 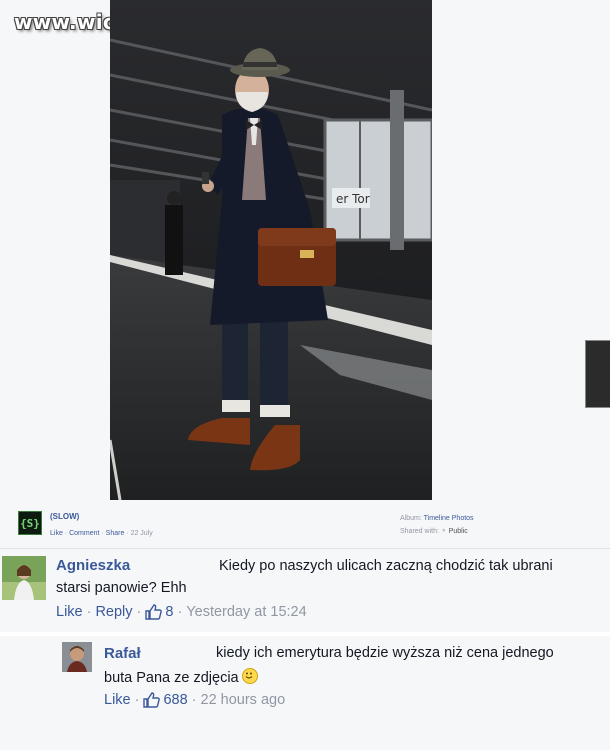 What do you see at coordinates (115, 533) in the screenshot?
I see `post-share-link: Share` at bounding box center [115, 533].